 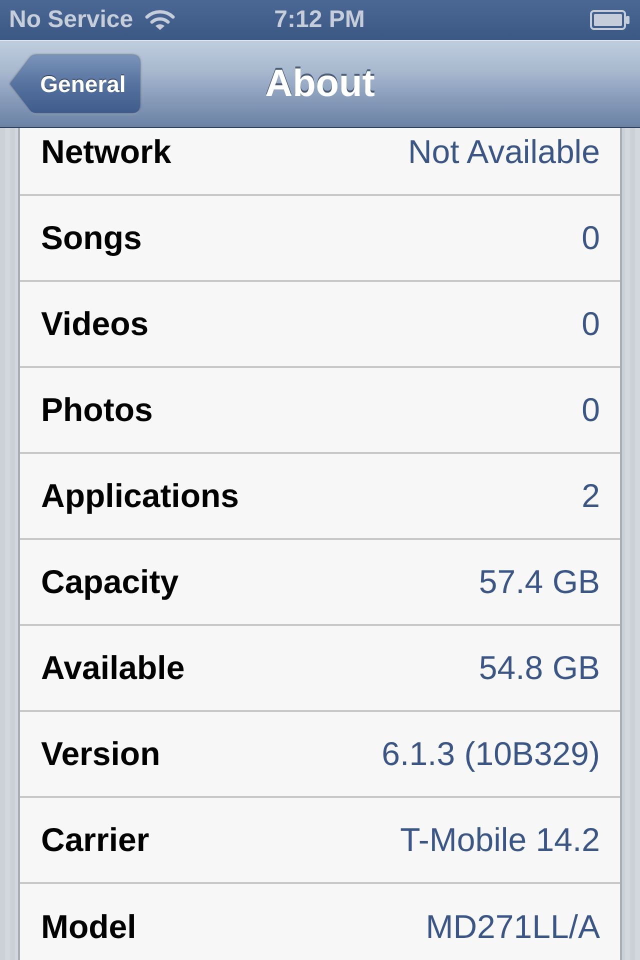 What do you see at coordinates (95, 840) in the screenshot?
I see `row-label: Carrier` at bounding box center [95, 840].